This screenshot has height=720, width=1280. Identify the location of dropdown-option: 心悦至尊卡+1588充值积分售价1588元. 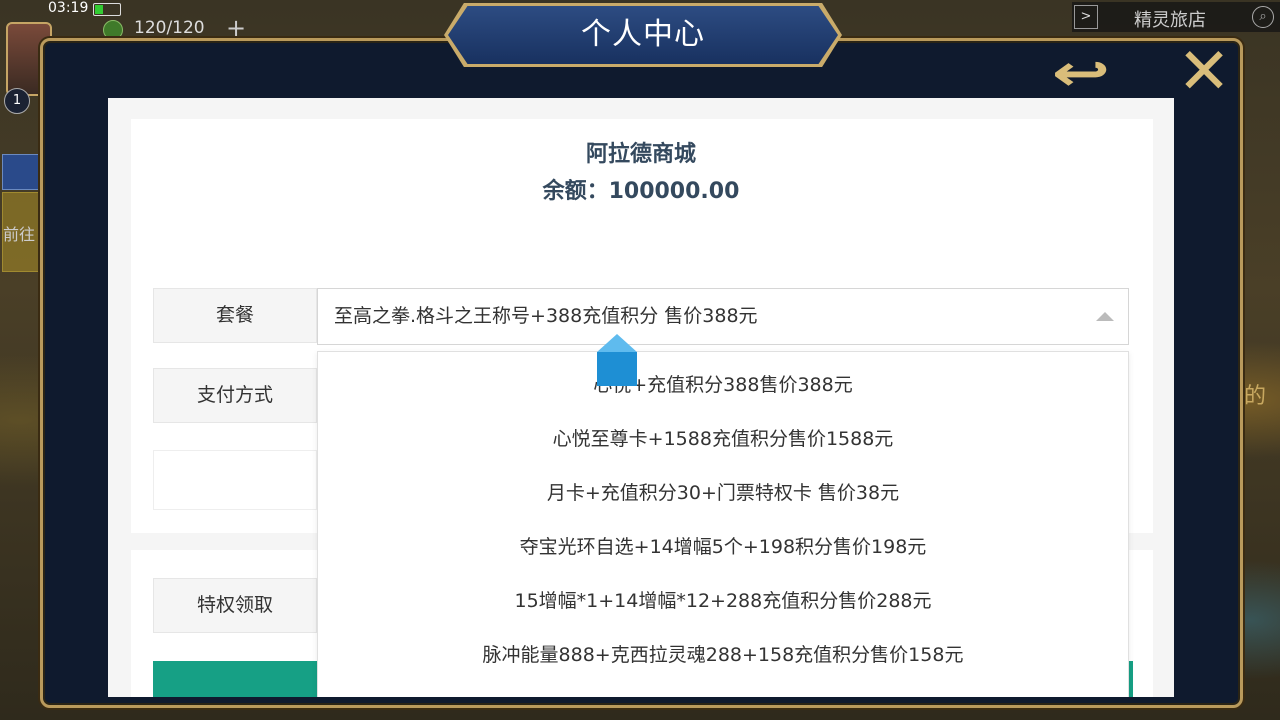
(723, 439).